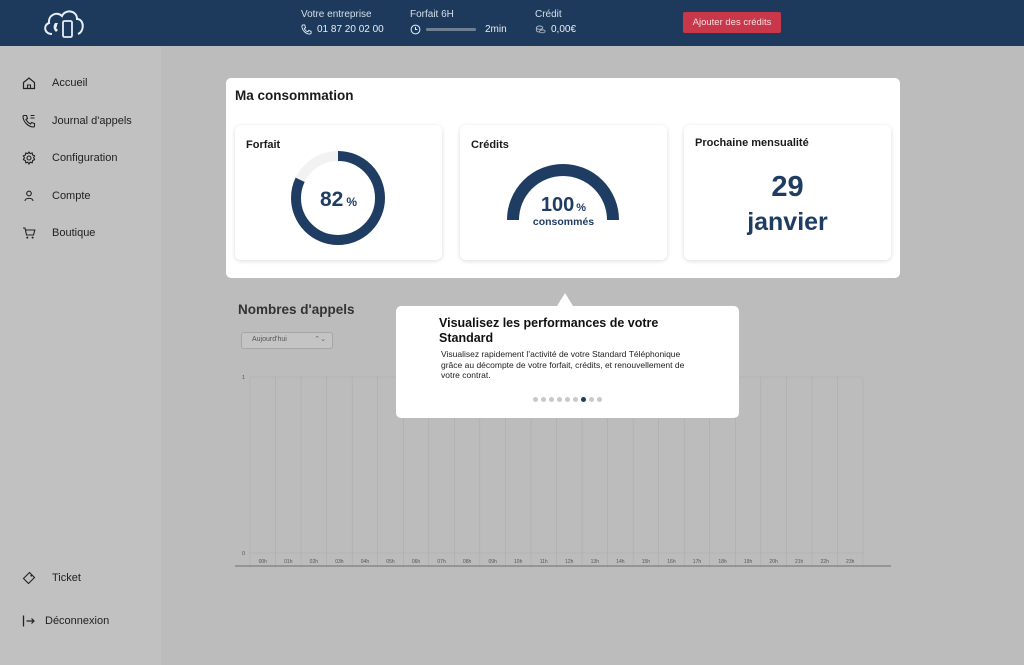  Describe the element at coordinates (555, 22) in the screenshot. I see `credit-info: Crédit 0,00€` at that location.